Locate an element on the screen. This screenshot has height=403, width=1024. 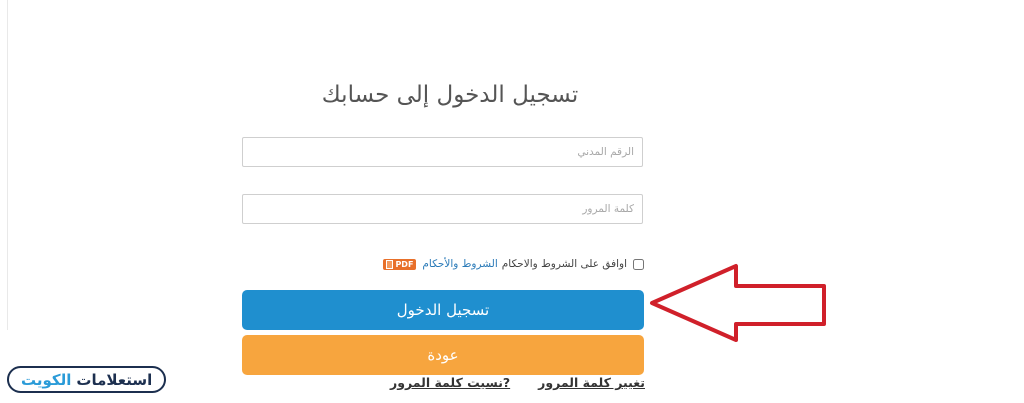
terms-label: اوافق على الشروط والاحكام is located at coordinates (564, 264).